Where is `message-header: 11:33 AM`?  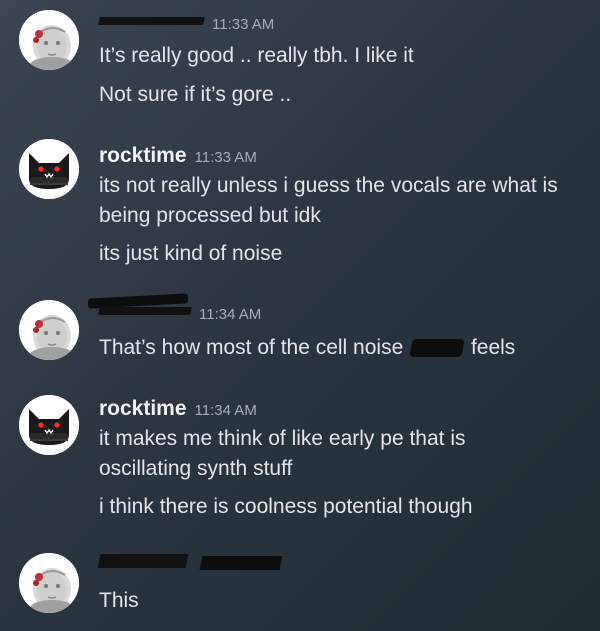 message-header: 11:33 AM is located at coordinates (186, 29).